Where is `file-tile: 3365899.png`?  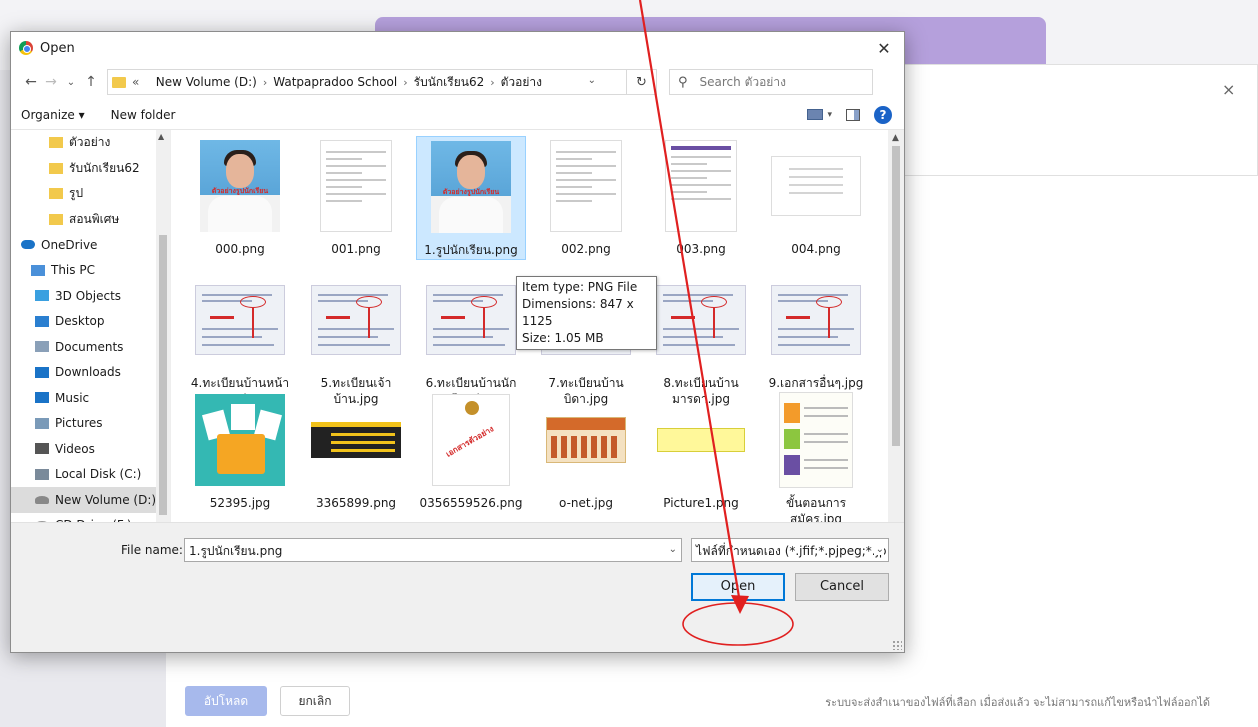 file-tile: 3365899.png is located at coordinates (356, 450).